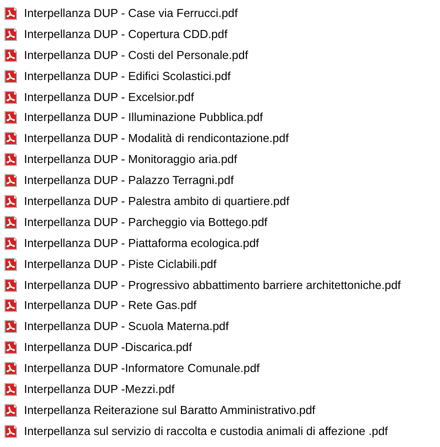 This screenshot has width=440, height=447. What do you see at coordinates (221, 305) in the screenshot?
I see `file-item: Interpellanza DUP - Rete Gas.pdf` at bounding box center [221, 305].